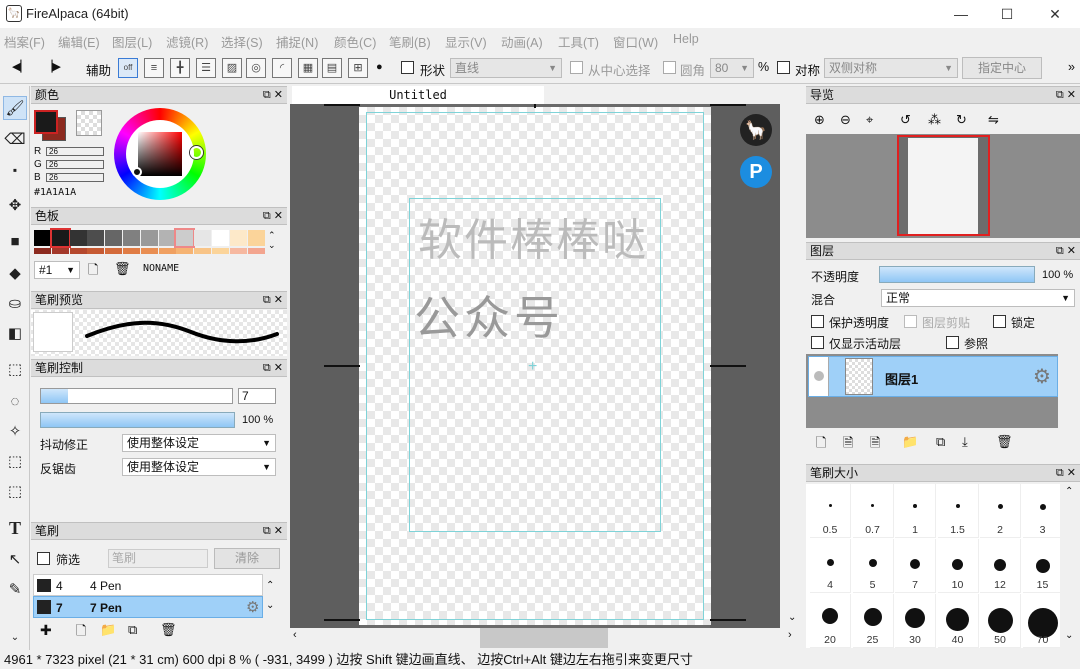 Image resolution: width=1080 pixels, height=669 pixels. What do you see at coordinates (756, 130) in the screenshot?
I see `alpaca-avatar-icon: 🦙` at bounding box center [756, 130].